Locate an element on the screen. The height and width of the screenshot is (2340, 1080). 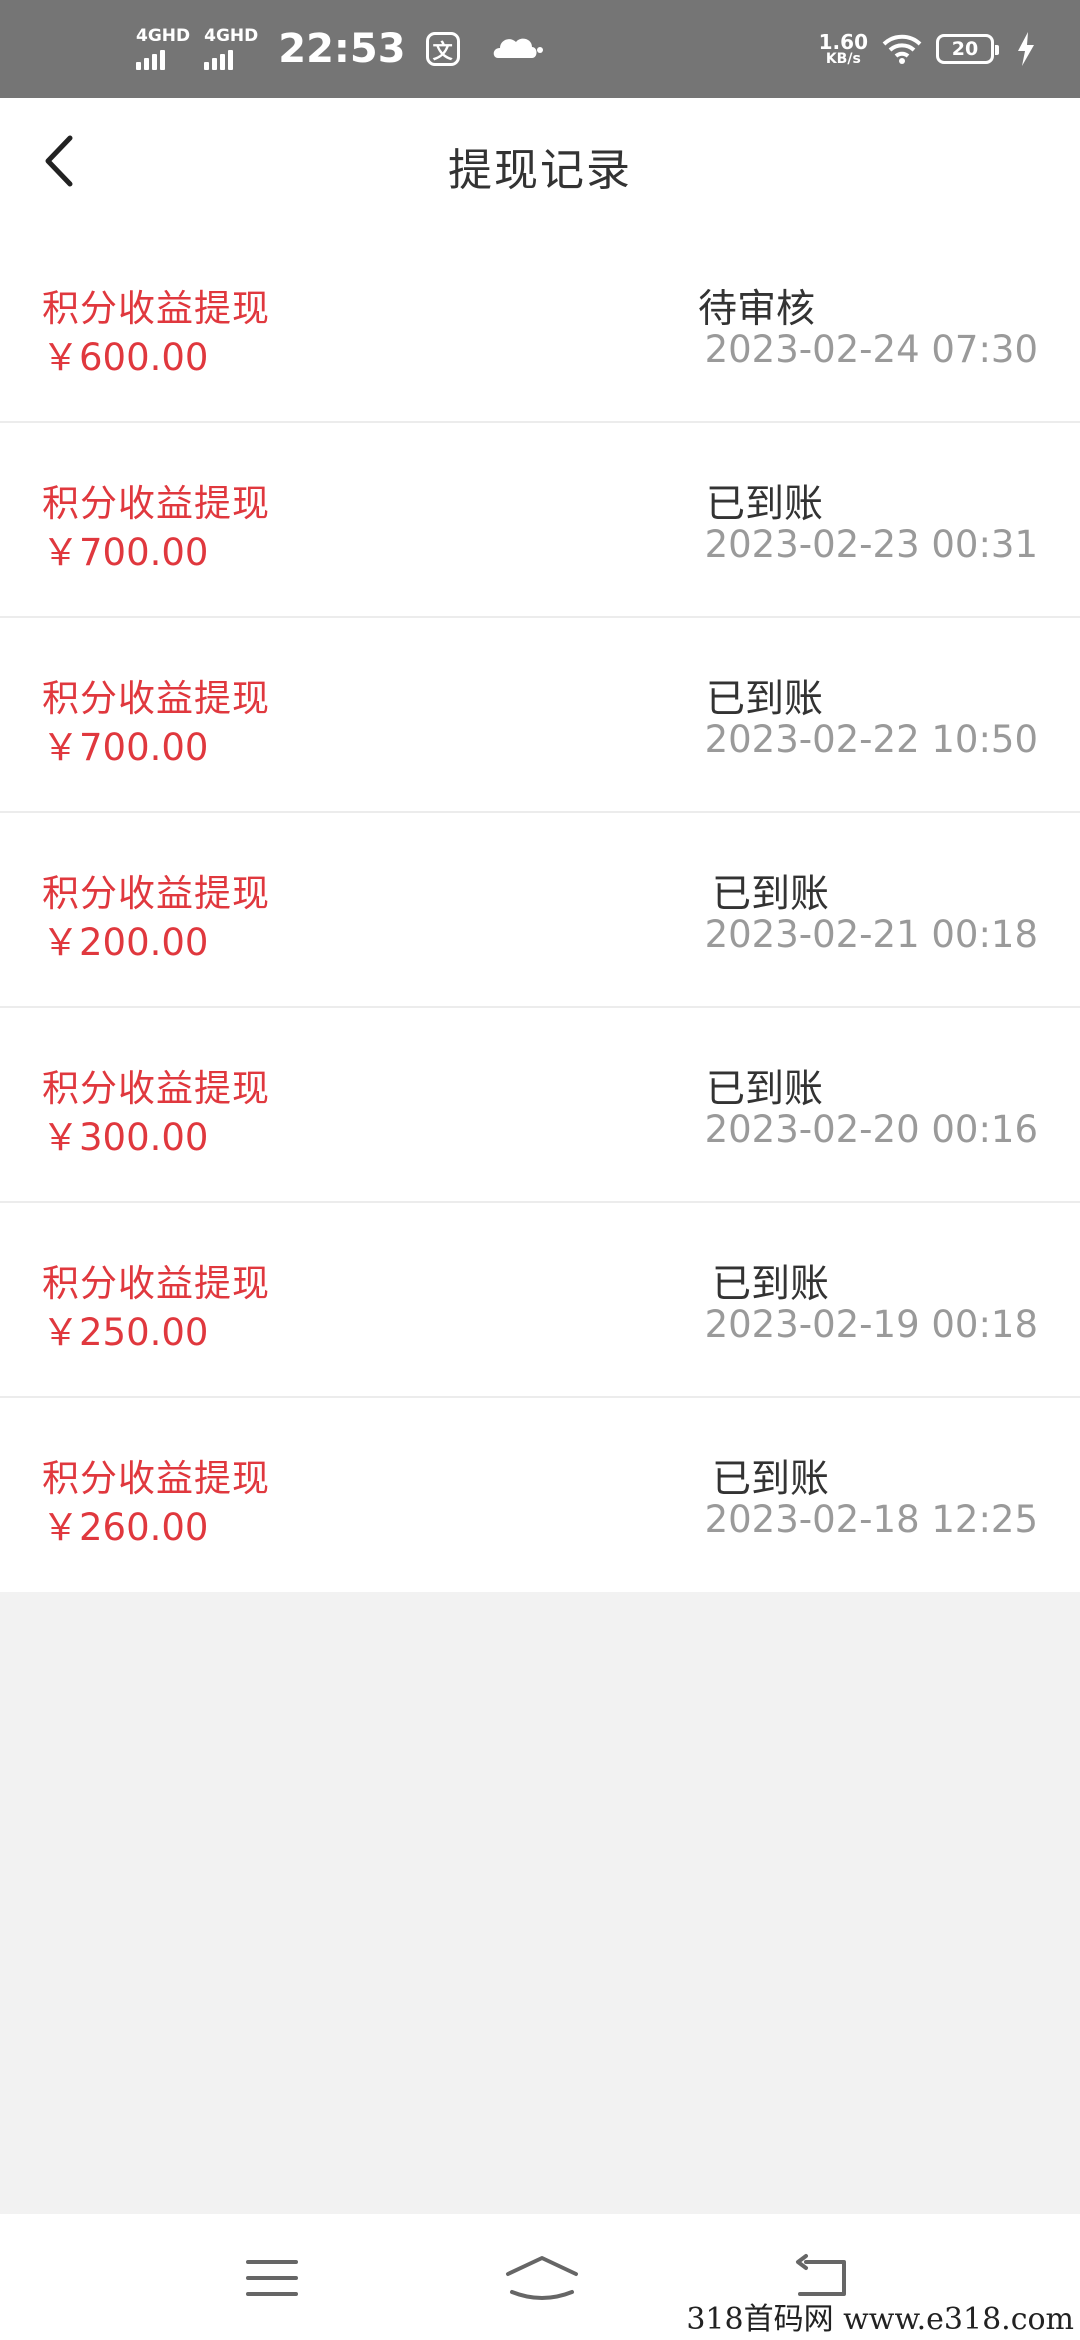
bottom-nav-bar: 318首码网 www.e318.com is located at coordinates (540, 2277).